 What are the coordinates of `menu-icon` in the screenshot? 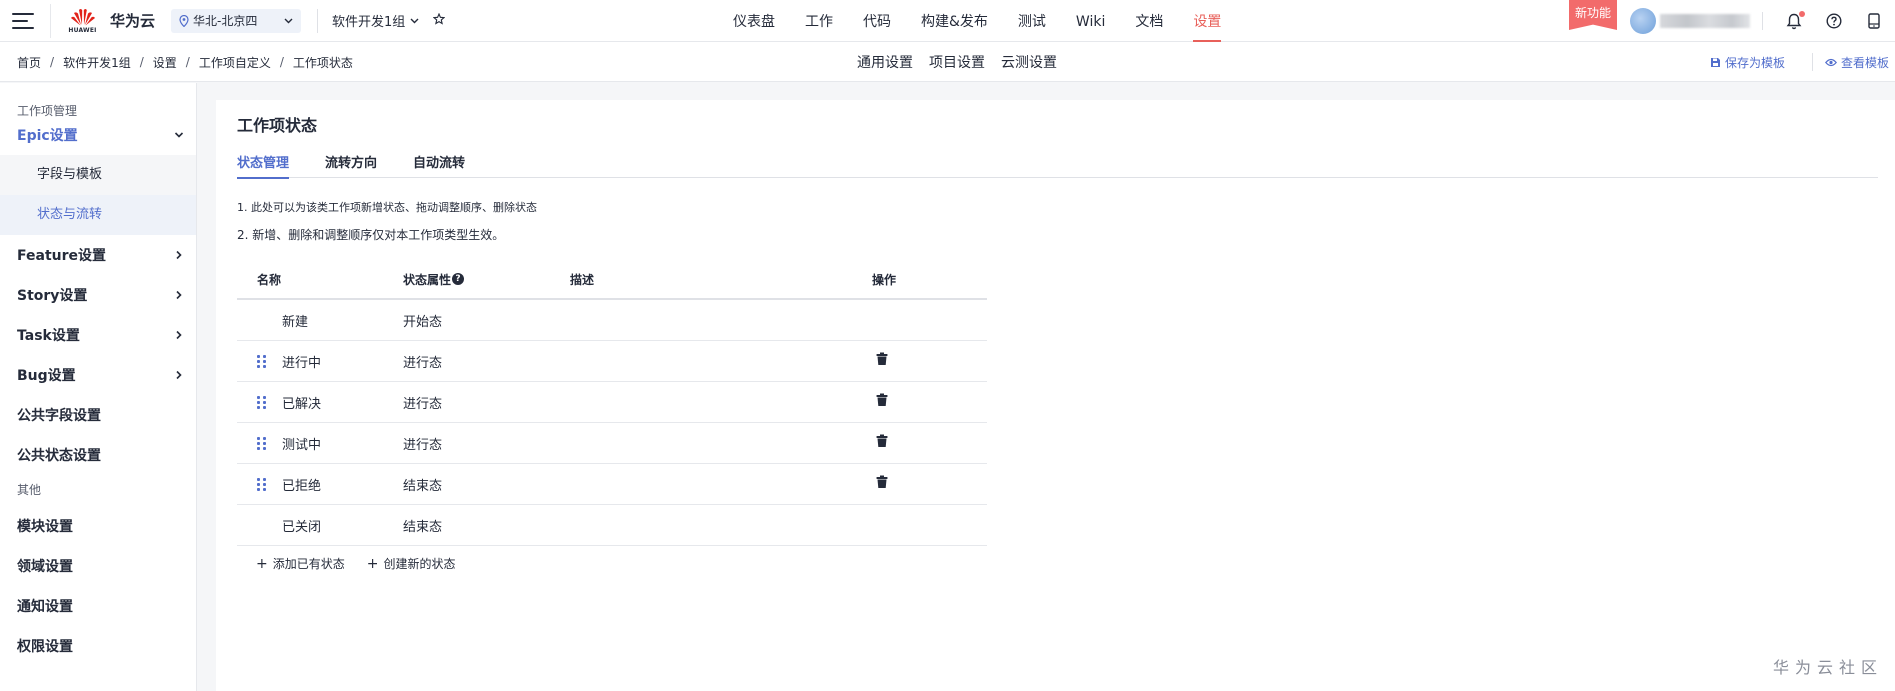 It's located at (23, 20).